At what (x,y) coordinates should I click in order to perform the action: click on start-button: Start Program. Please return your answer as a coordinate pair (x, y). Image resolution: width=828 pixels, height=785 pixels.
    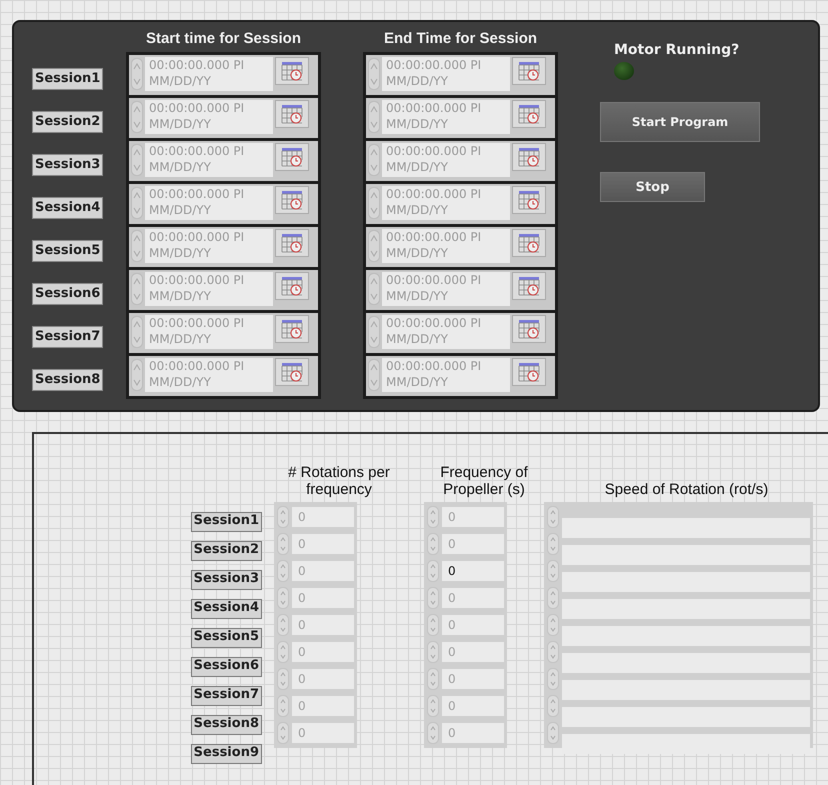
    Looking at the image, I should click on (680, 122).